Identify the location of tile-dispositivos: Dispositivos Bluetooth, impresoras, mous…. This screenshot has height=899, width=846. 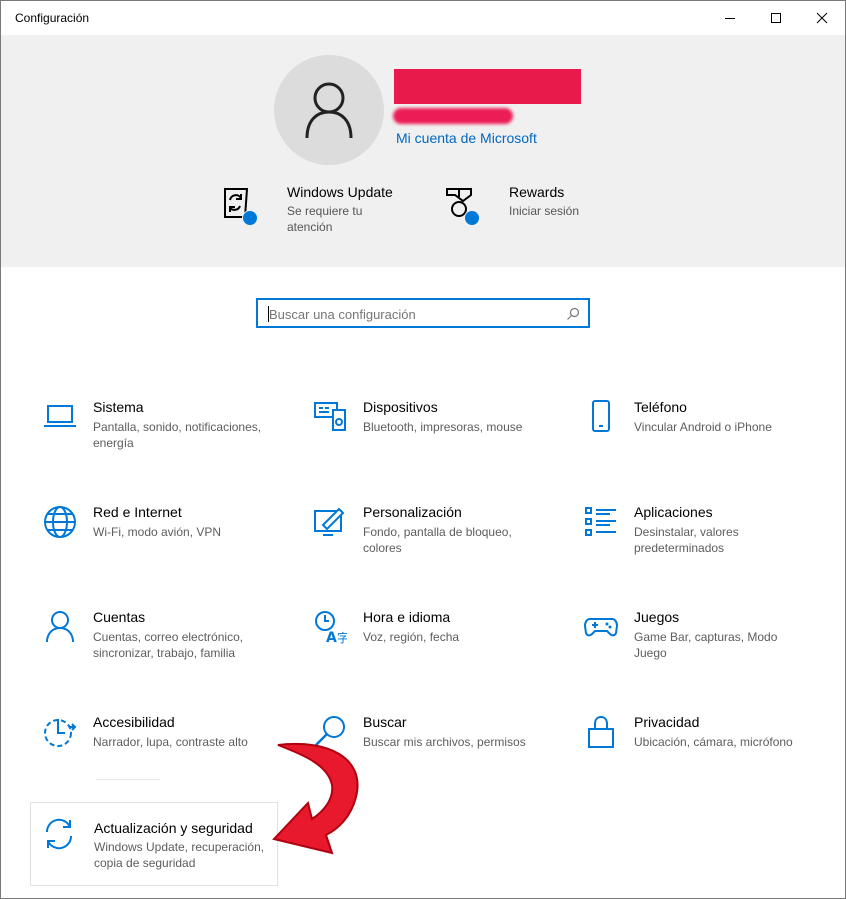
(431, 443).